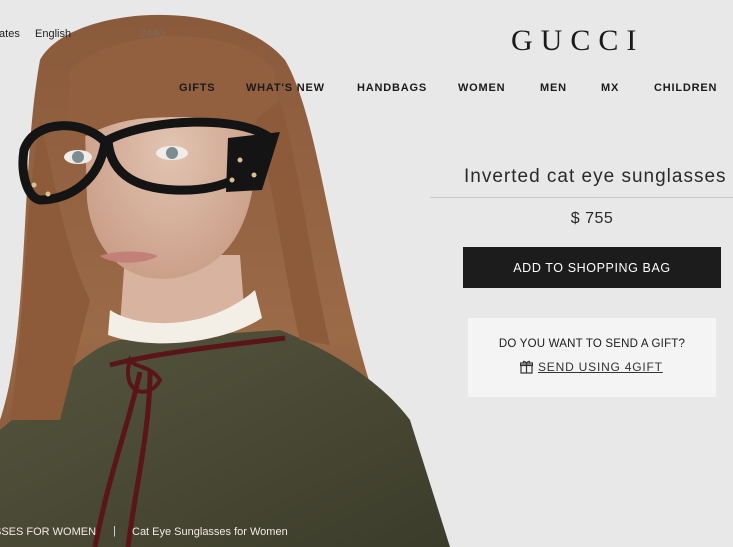 This screenshot has height=547, width=733. Describe the element at coordinates (610, 88) in the screenshot. I see `nav-item-mx: MX` at that location.